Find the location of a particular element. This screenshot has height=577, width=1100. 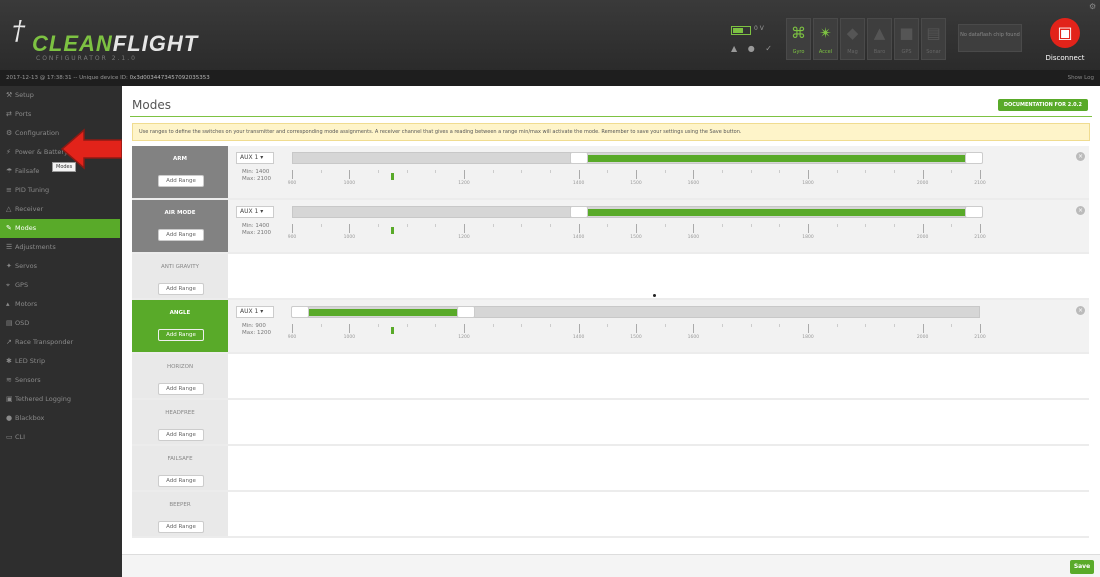

scale-label: 1500 is located at coordinates (636, 237).